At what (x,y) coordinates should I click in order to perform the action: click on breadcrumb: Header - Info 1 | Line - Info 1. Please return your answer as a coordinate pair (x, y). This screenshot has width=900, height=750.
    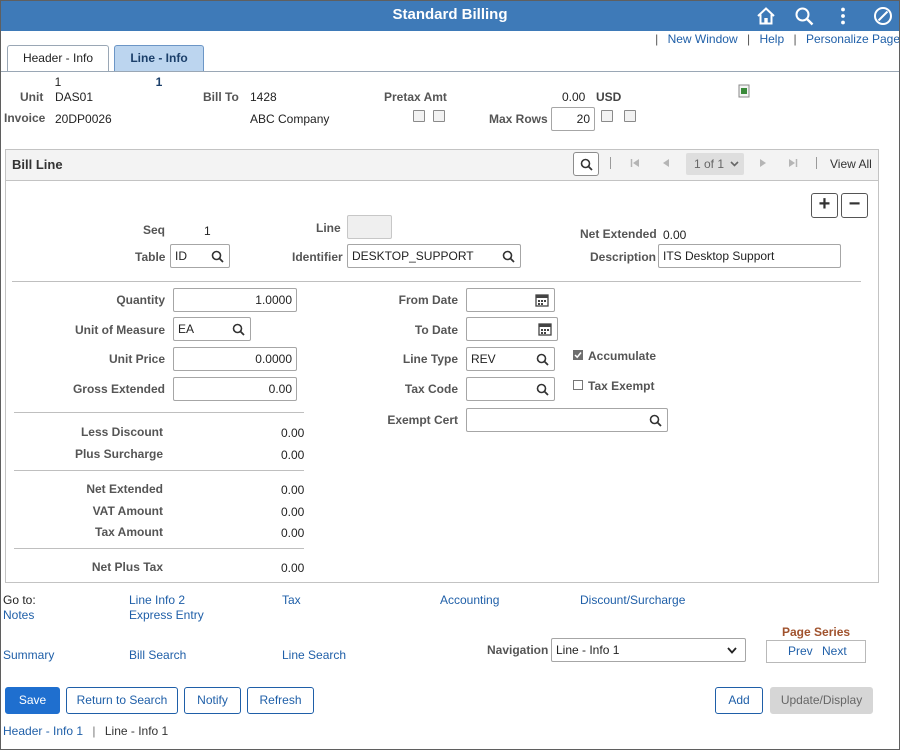
    Looking at the image, I should click on (85, 731).